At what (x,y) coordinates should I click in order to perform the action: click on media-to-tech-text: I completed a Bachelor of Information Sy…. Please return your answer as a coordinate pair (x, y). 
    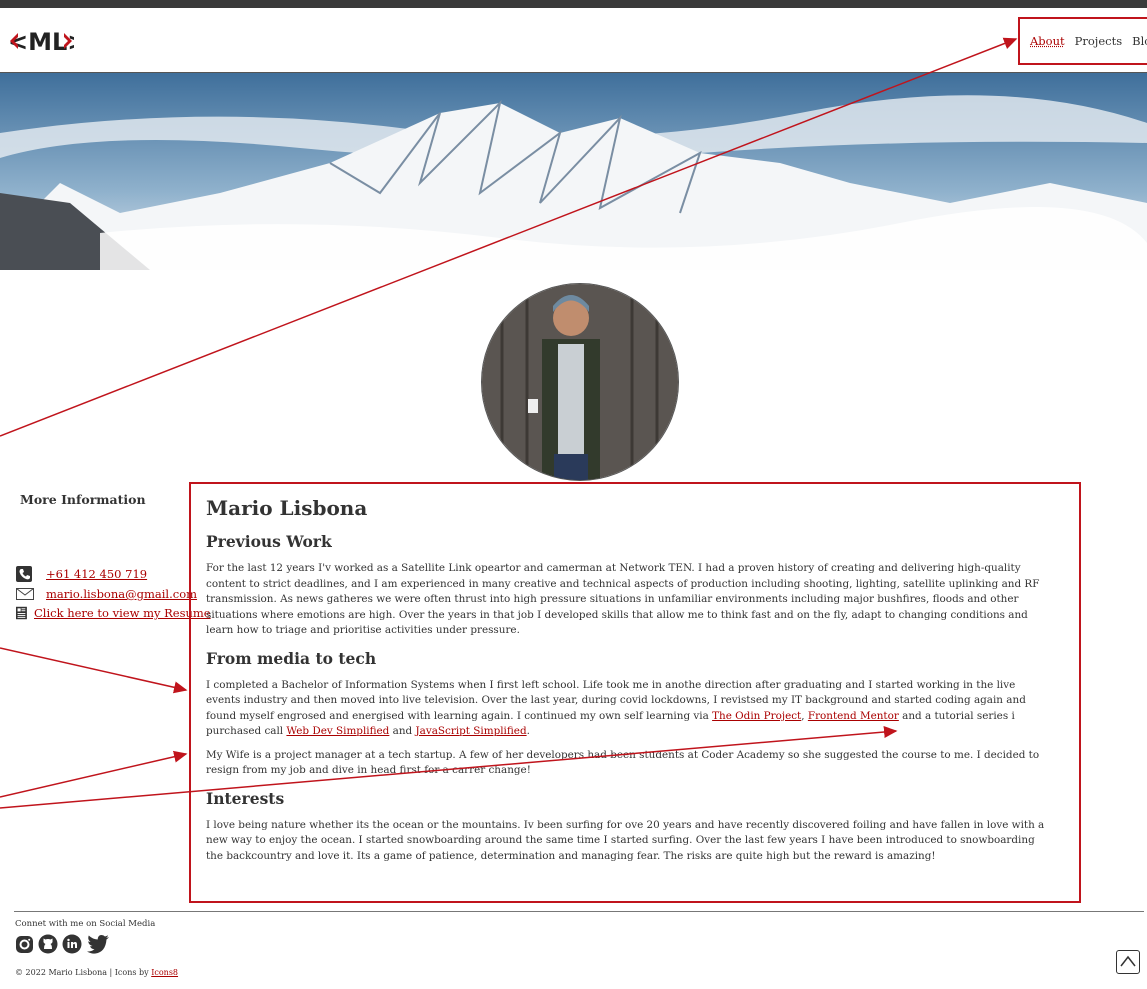
    Looking at the image, I should click on (627, 709).